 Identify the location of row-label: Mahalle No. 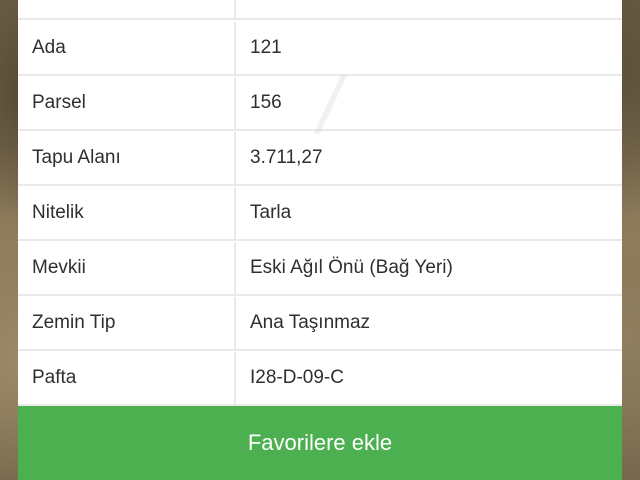
(127, 9).